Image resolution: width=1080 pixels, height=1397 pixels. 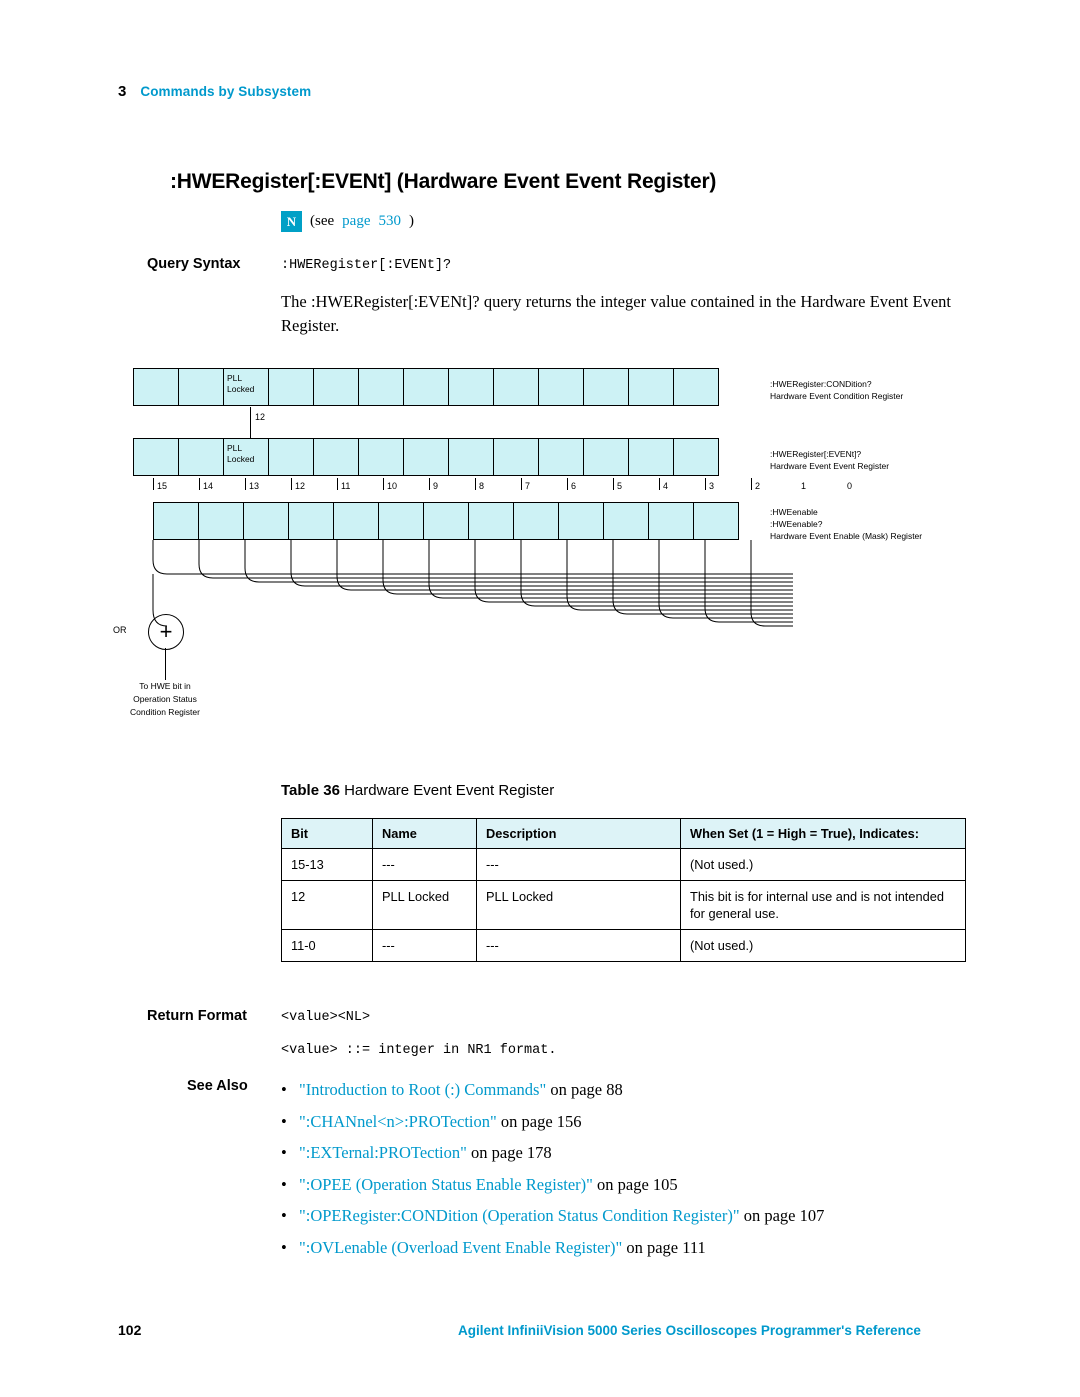 I want to click on bit-number: 13, so click(x=254, y=486).